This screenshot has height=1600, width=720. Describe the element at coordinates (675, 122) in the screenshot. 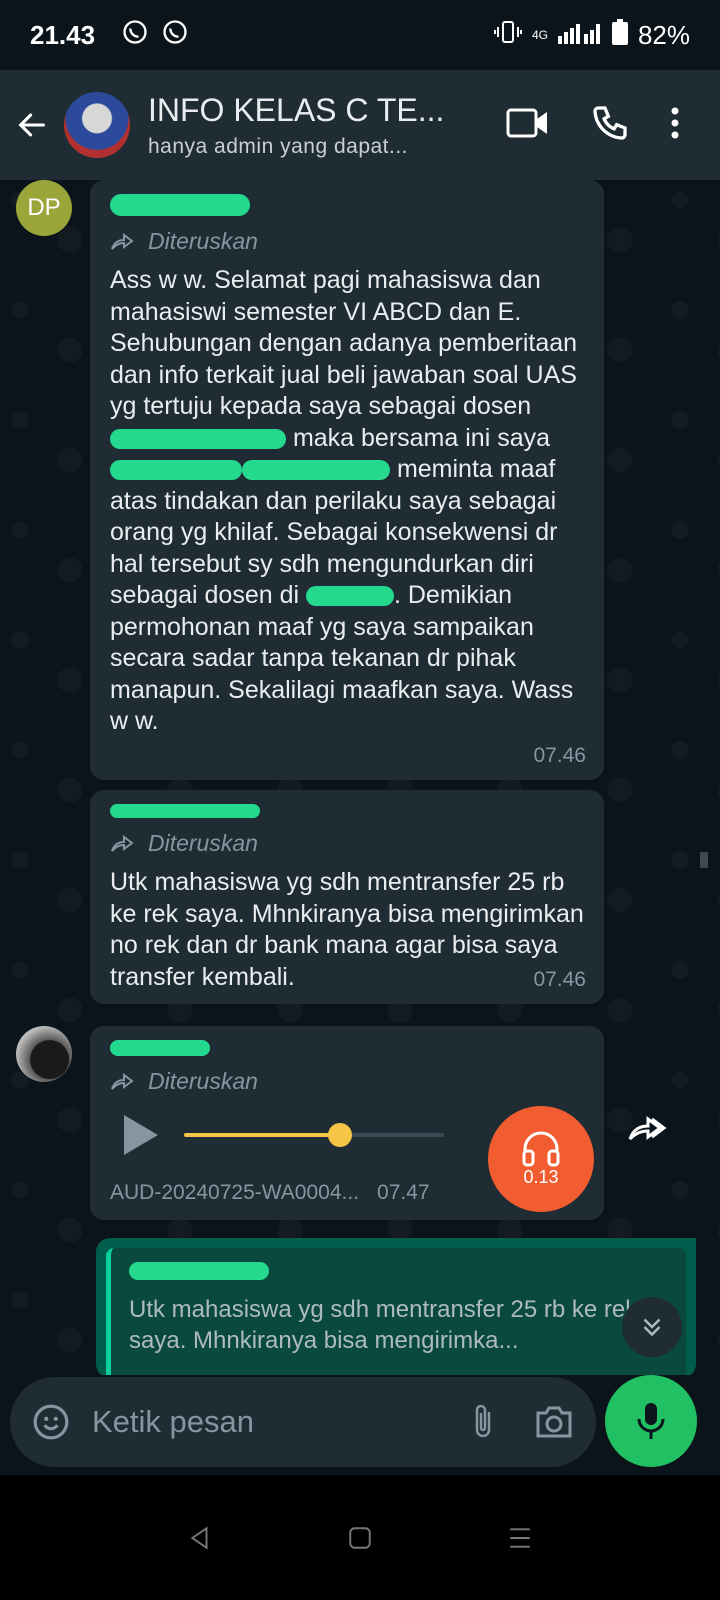

I see `more-vertical-icon` at that location.